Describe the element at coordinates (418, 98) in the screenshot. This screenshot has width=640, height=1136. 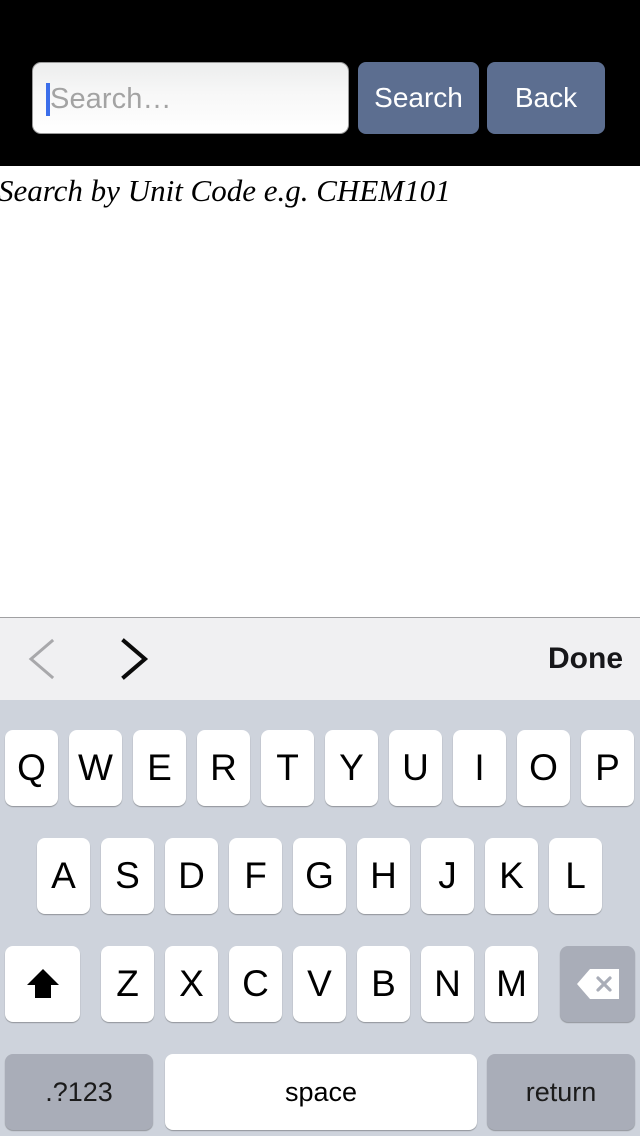
I see `search-button: Search` at that location.